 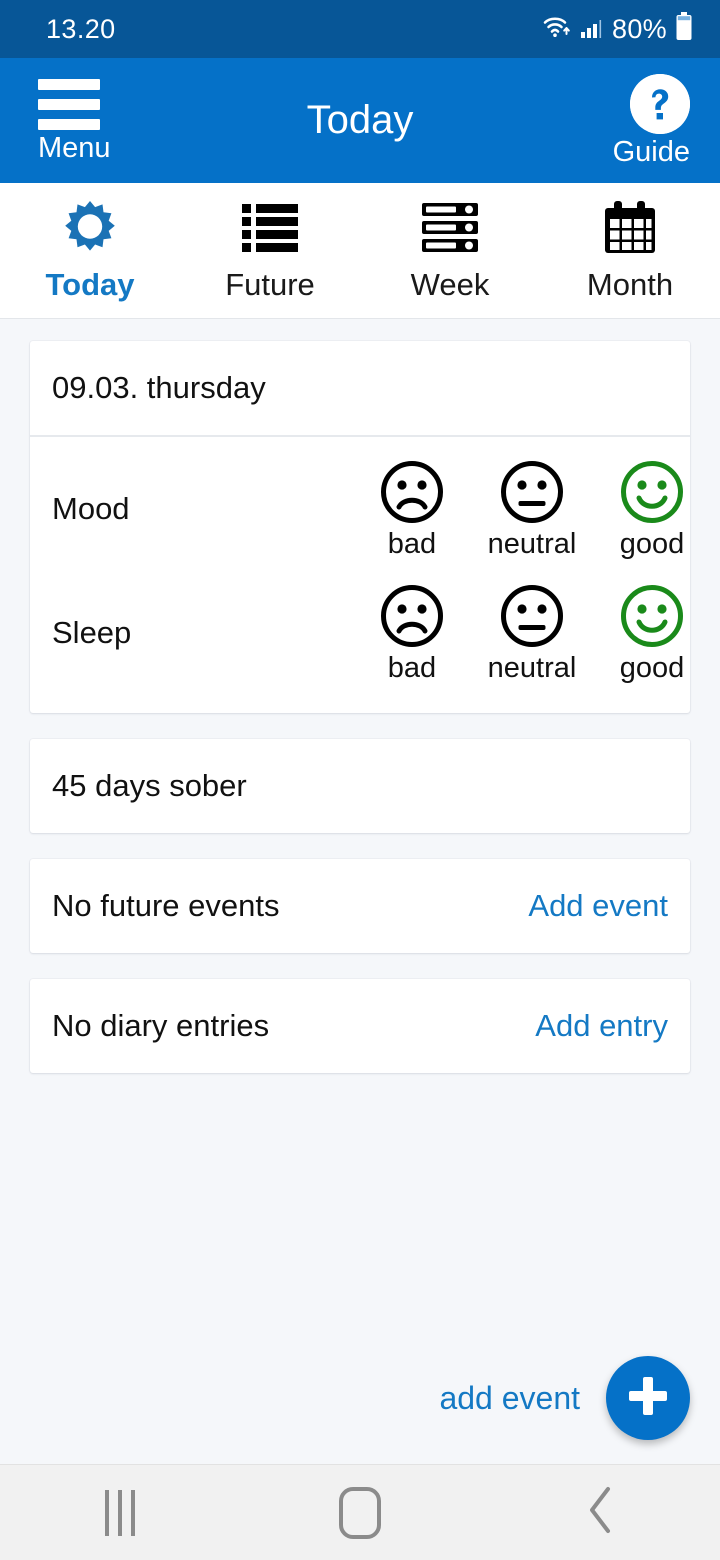 What do you see at coordinates (360, 388) in the screenshot?
I see `date-row: 09.03. thursday` at bounding box center [360, 388].